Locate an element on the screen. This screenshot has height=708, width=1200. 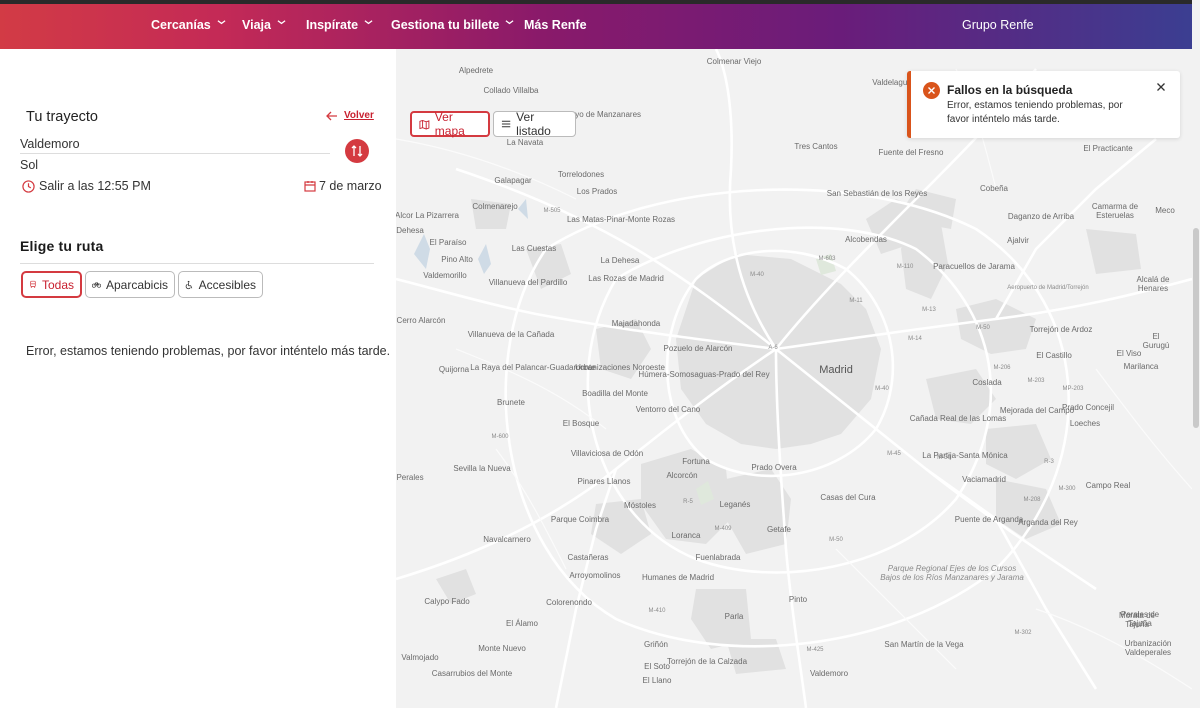
map-label: Alpedrete is located at coordinates (476, 70).